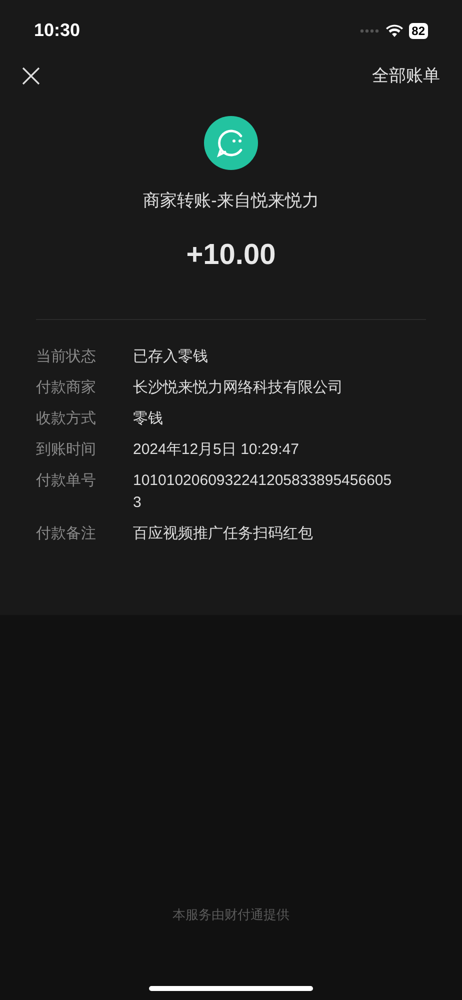  What do you see at coordinates (216, 450) in the screenshot?
I see `detail-value: 2024年12月5日 10:29:47` at bounding box center [216, 450].